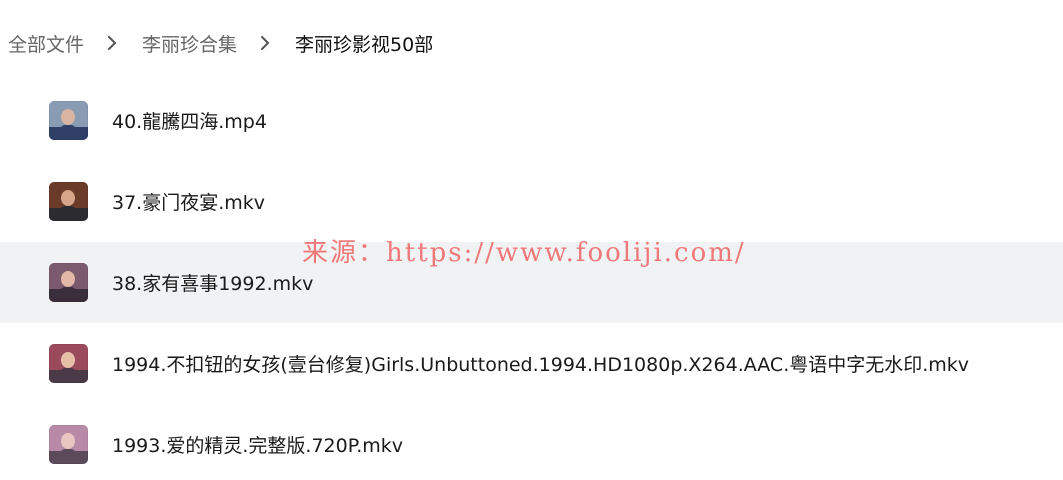  I want to click on file-name: 38.家有喜事1992.mkv, so click(212, 282).